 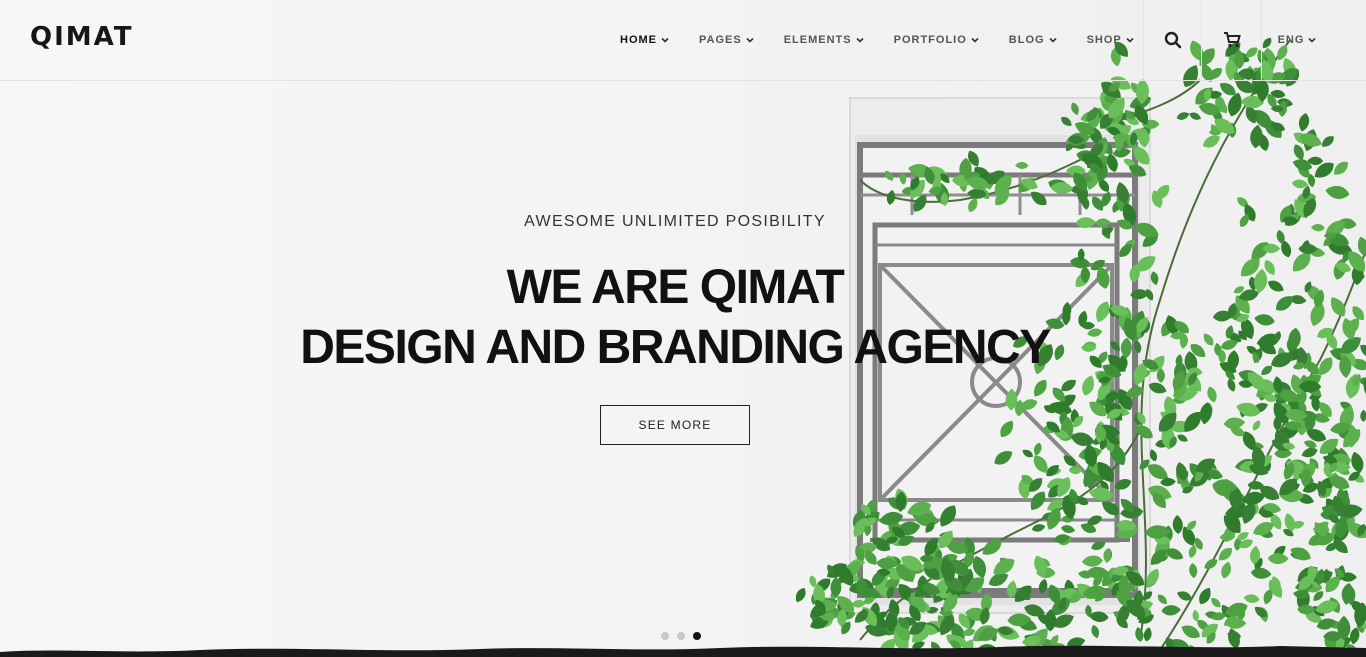 What do you see at coordinates (675, 425) in the screenshot?
I see `see-more-button: SEE MORE` at bounding box center [675, 425].